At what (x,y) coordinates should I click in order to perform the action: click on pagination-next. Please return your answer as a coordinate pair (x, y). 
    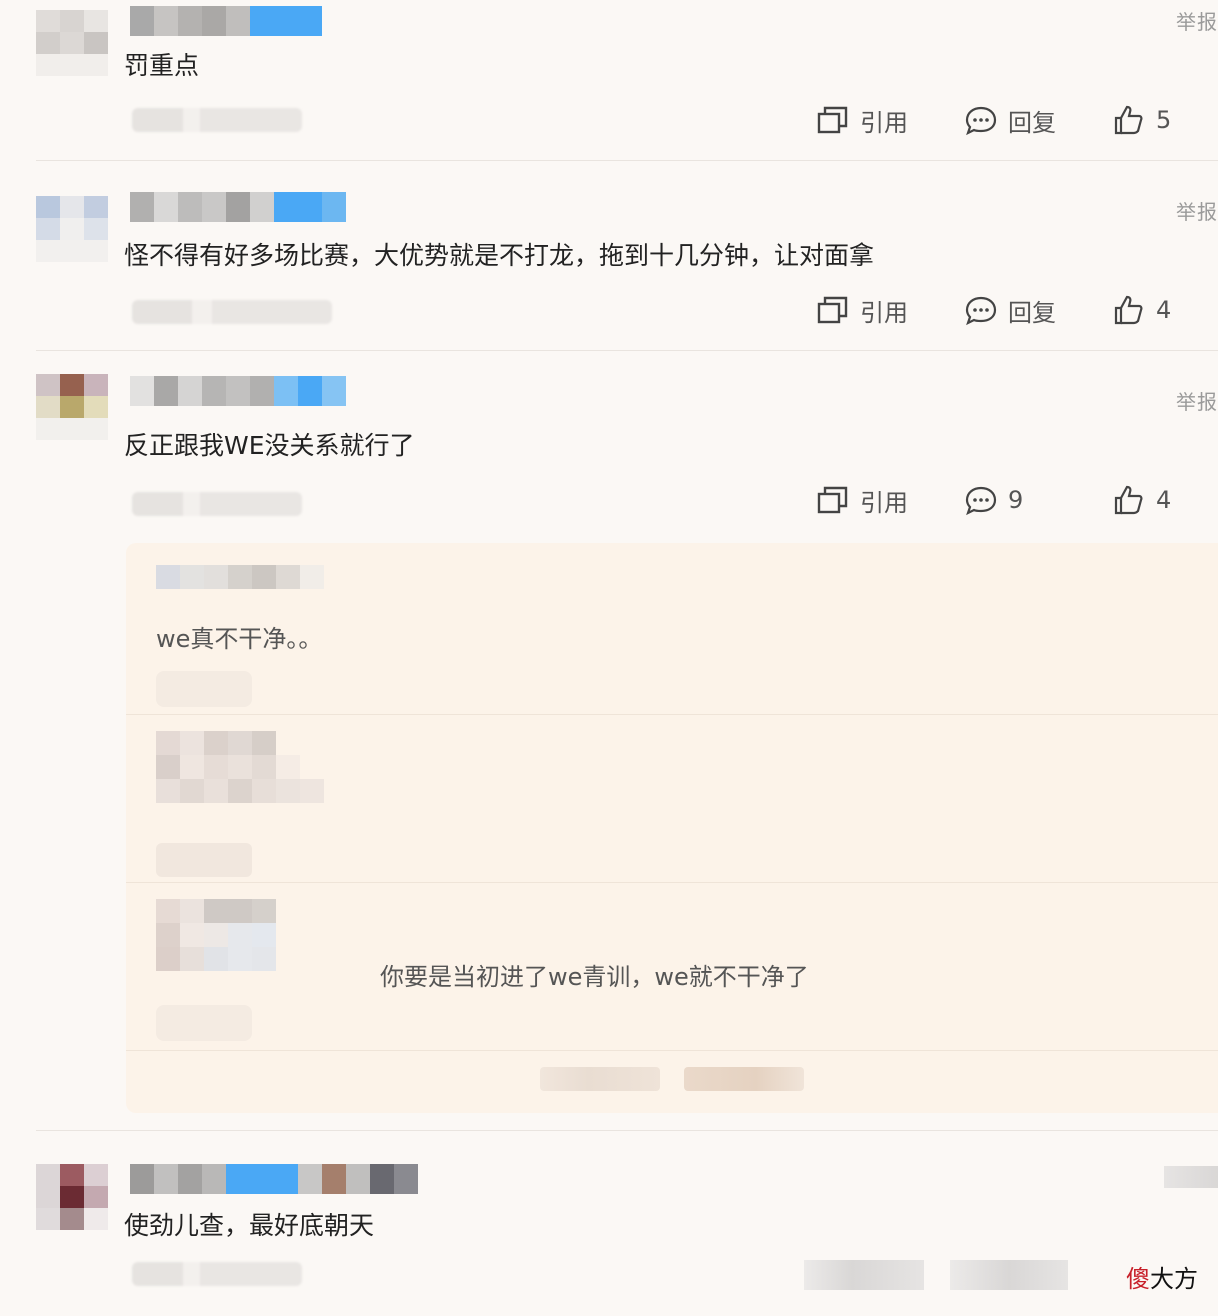
    Looking at the image, I should click on (744, 1079).